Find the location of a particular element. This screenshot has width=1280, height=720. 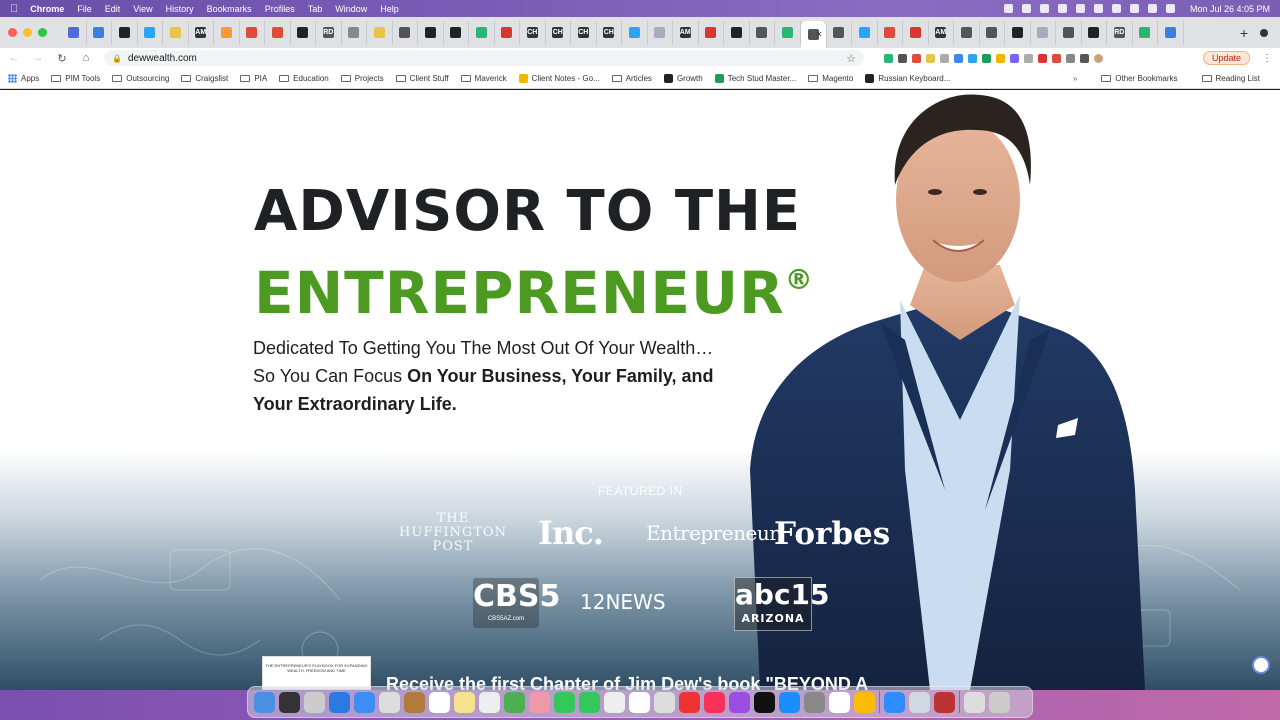

keynote-icon is located at coordinates (664, 702).